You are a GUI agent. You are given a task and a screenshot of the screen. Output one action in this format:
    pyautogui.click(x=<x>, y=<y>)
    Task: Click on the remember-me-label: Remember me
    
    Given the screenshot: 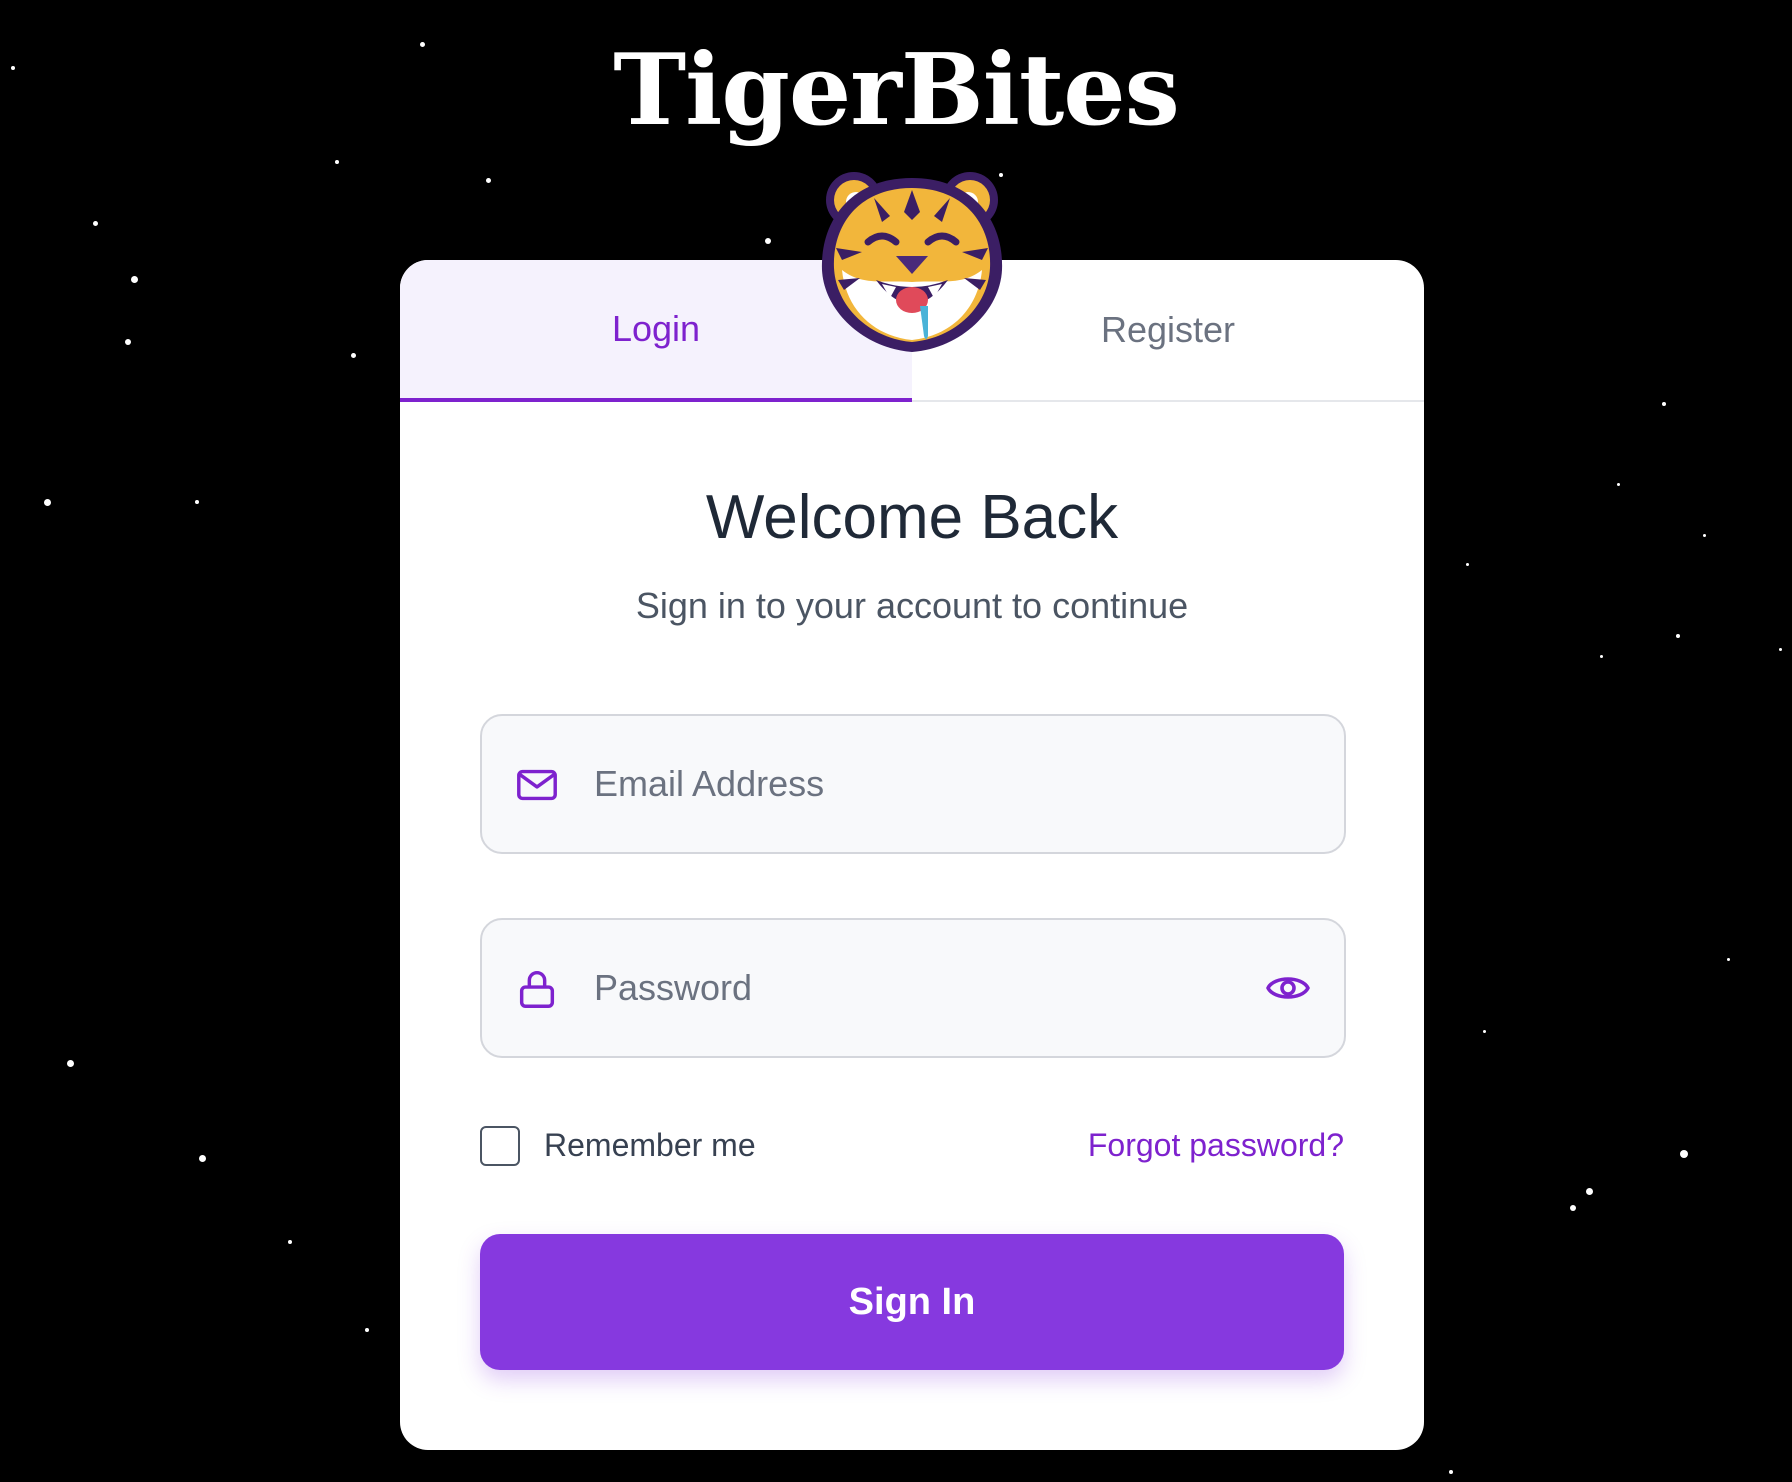 What is the action you would take?
    pyautogui.click(x=650, y=1145)
    